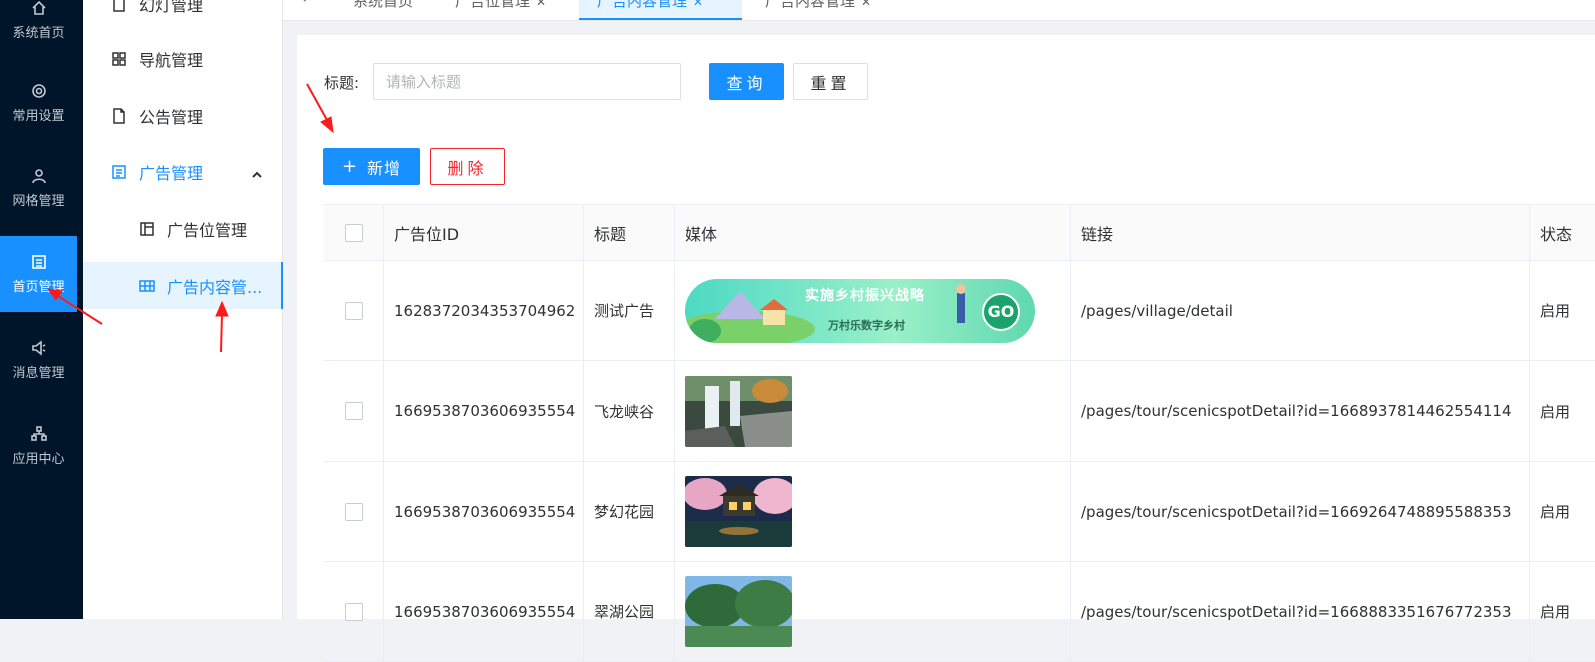 The image size is (1595, 662). What do you see at coordinates (38, 347) in the screenshot?
I see `speaker-icon` at bounding box center [38, 347].